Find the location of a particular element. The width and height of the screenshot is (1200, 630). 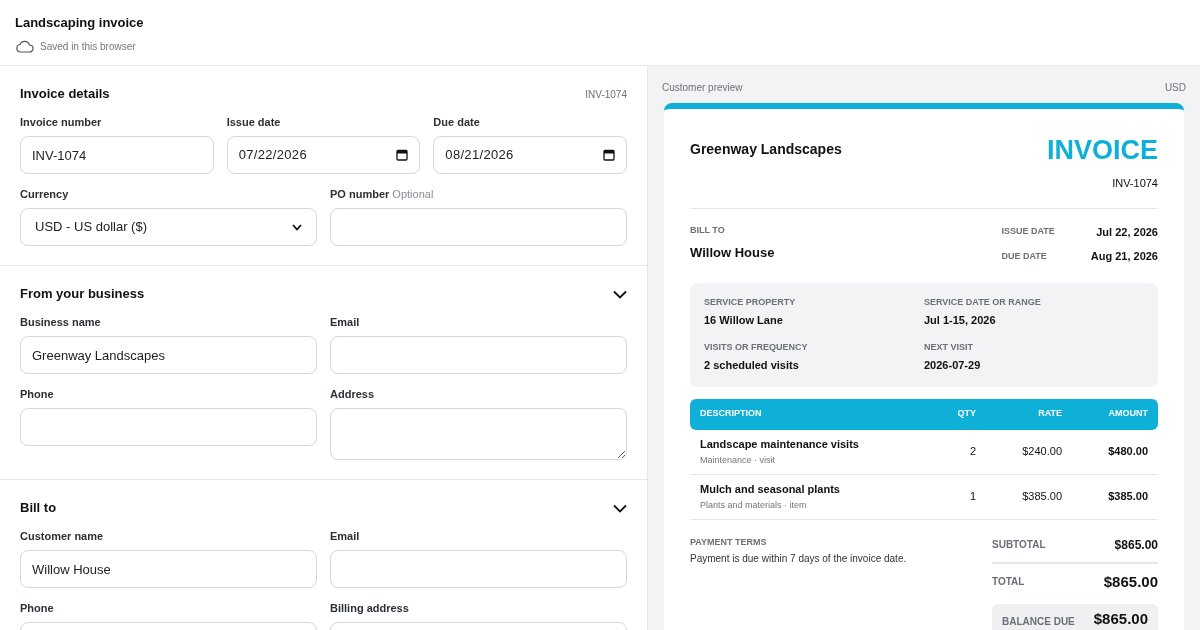

field-label: Address is located at coordinates (353, 394).